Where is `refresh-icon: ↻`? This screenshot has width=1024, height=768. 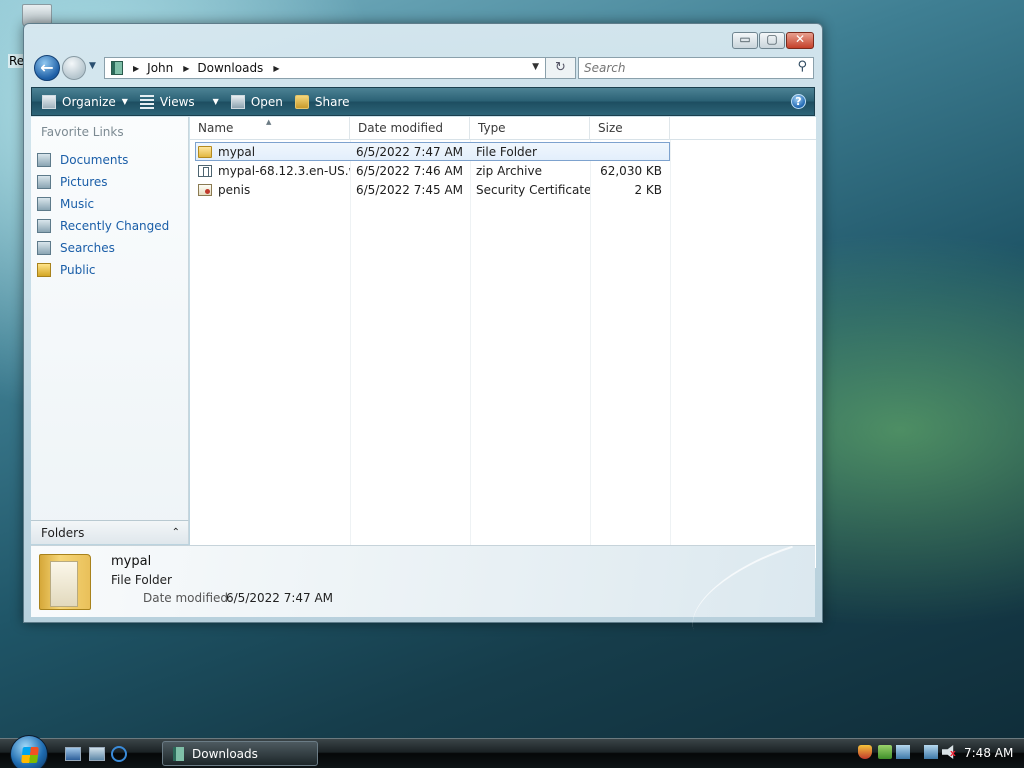
refresh-icon: ↻ is located at coordinates (560, 67).